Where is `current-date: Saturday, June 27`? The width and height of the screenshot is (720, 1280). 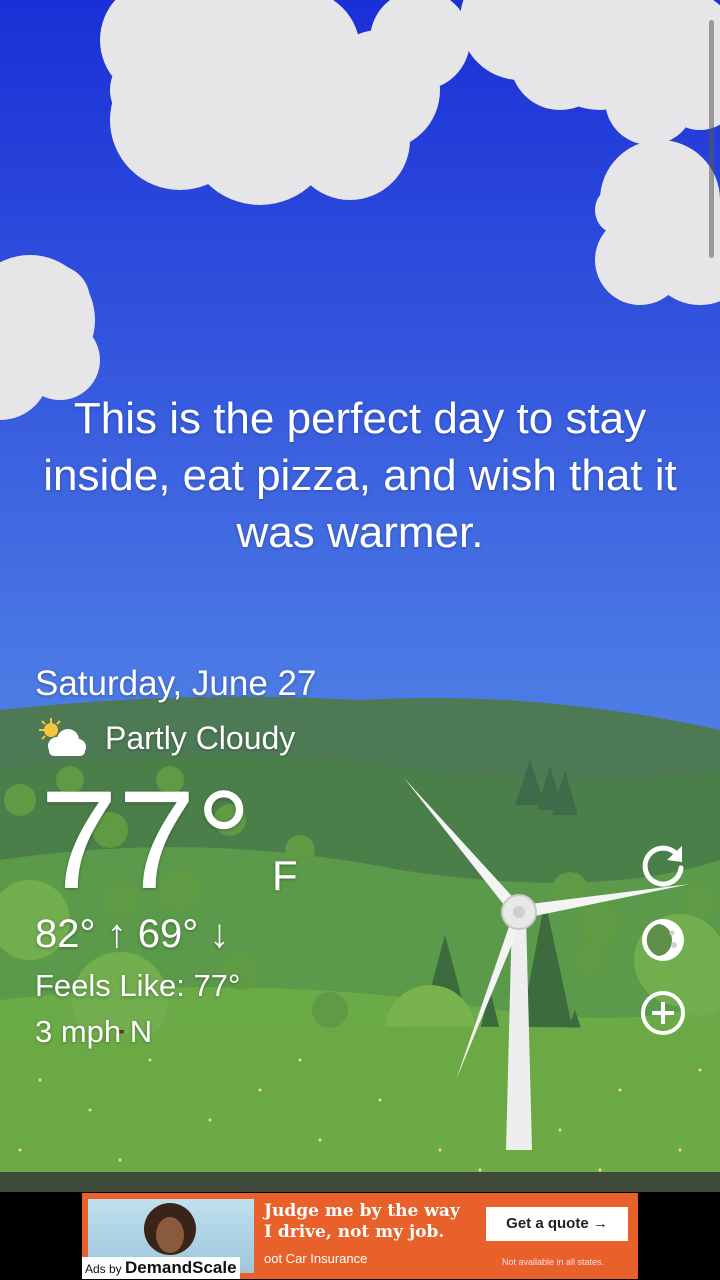
current-date: Saturday, June 27 is located at coordinates (176, 683).